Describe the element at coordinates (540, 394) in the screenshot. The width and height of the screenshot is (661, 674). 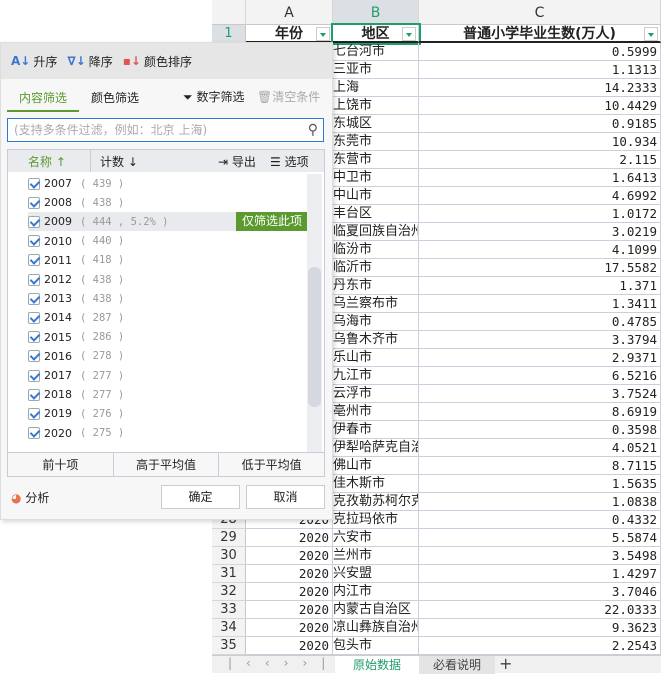
I see `graduates-cell: 3.7524` at that location.